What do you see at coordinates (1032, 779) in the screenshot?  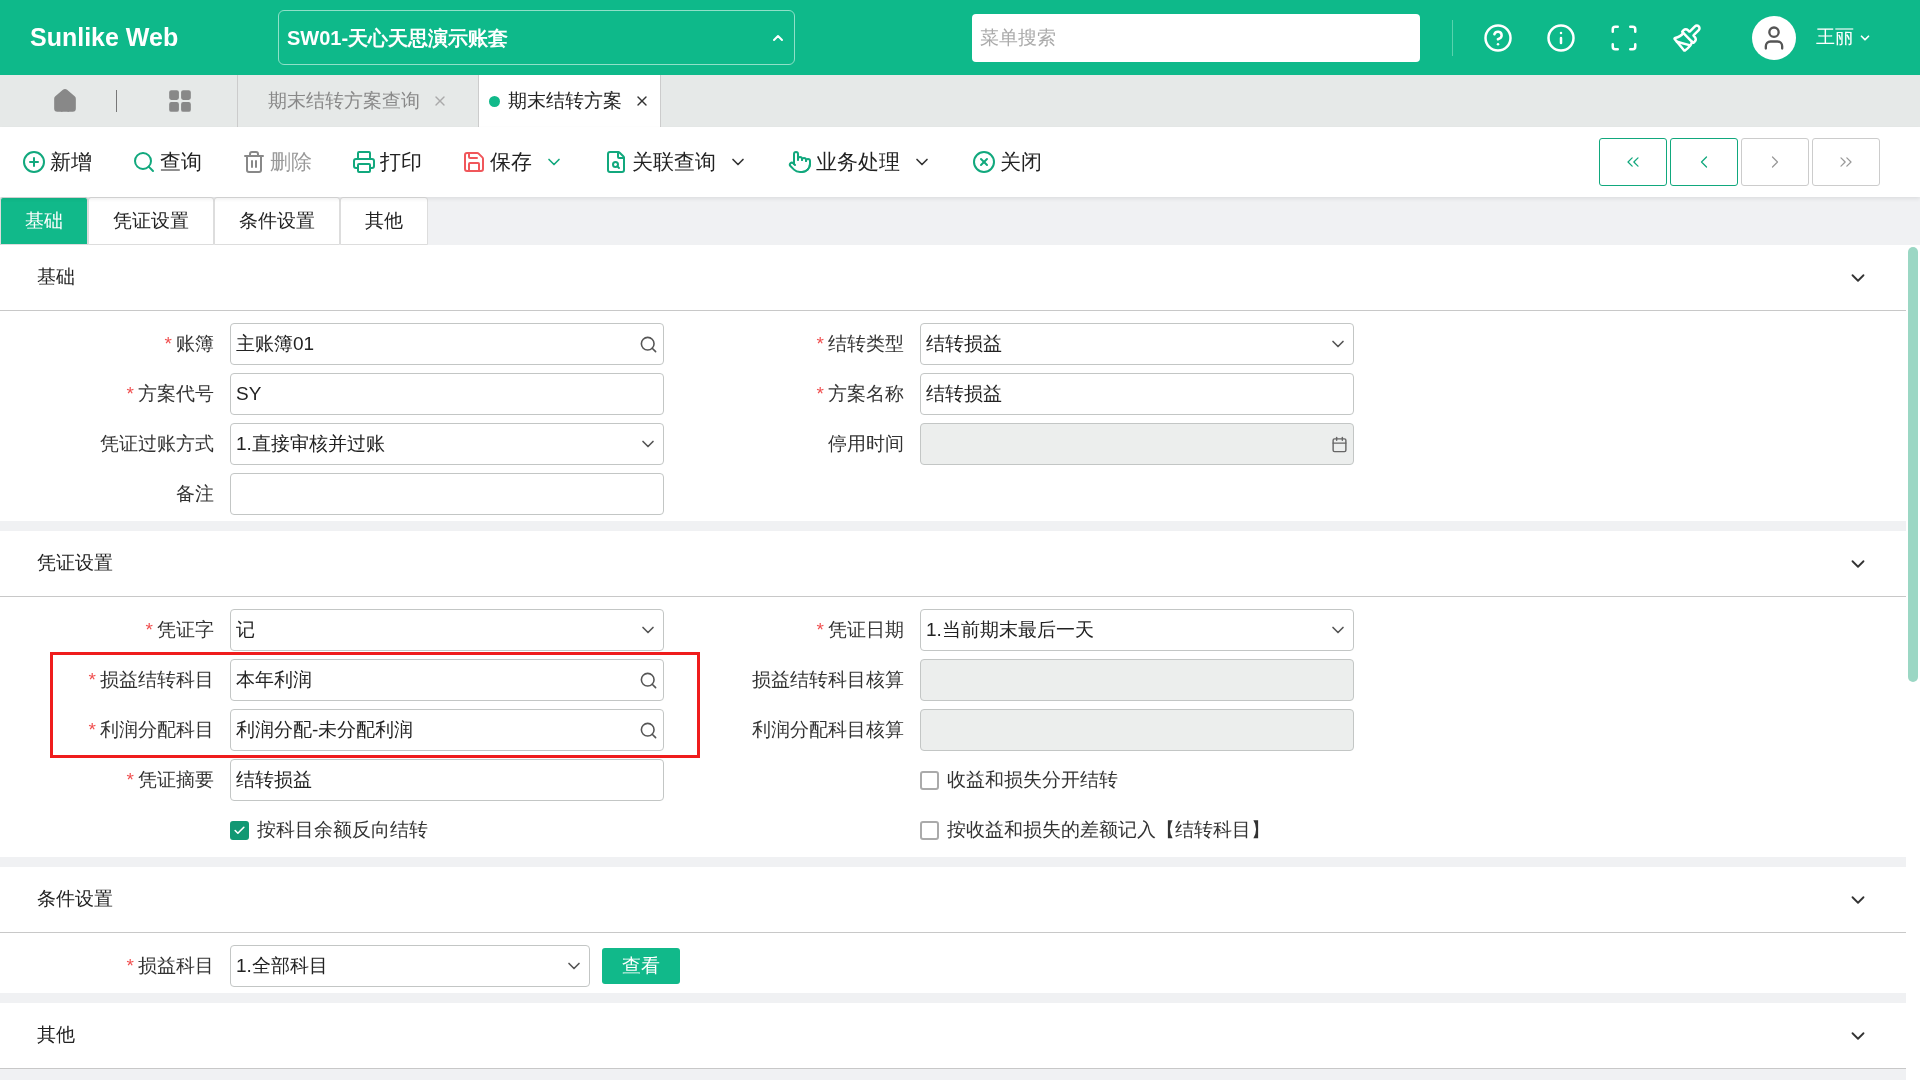 I see `checkbox-label: 收益和损失分开结转` at bounding box center [1032, 779].